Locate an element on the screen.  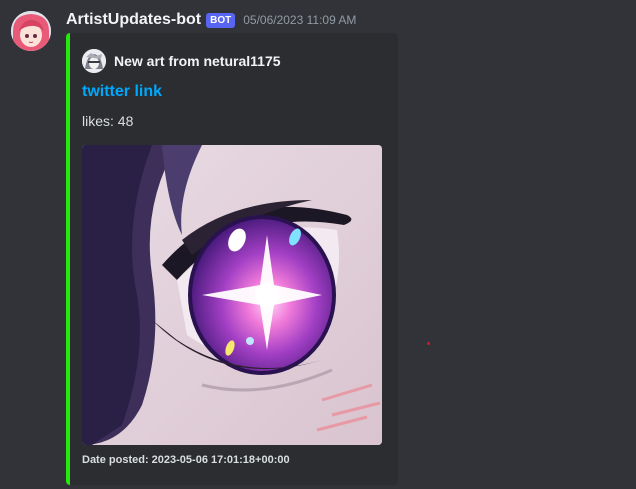
author-avatar-icon is located at coordinates (94, 61).